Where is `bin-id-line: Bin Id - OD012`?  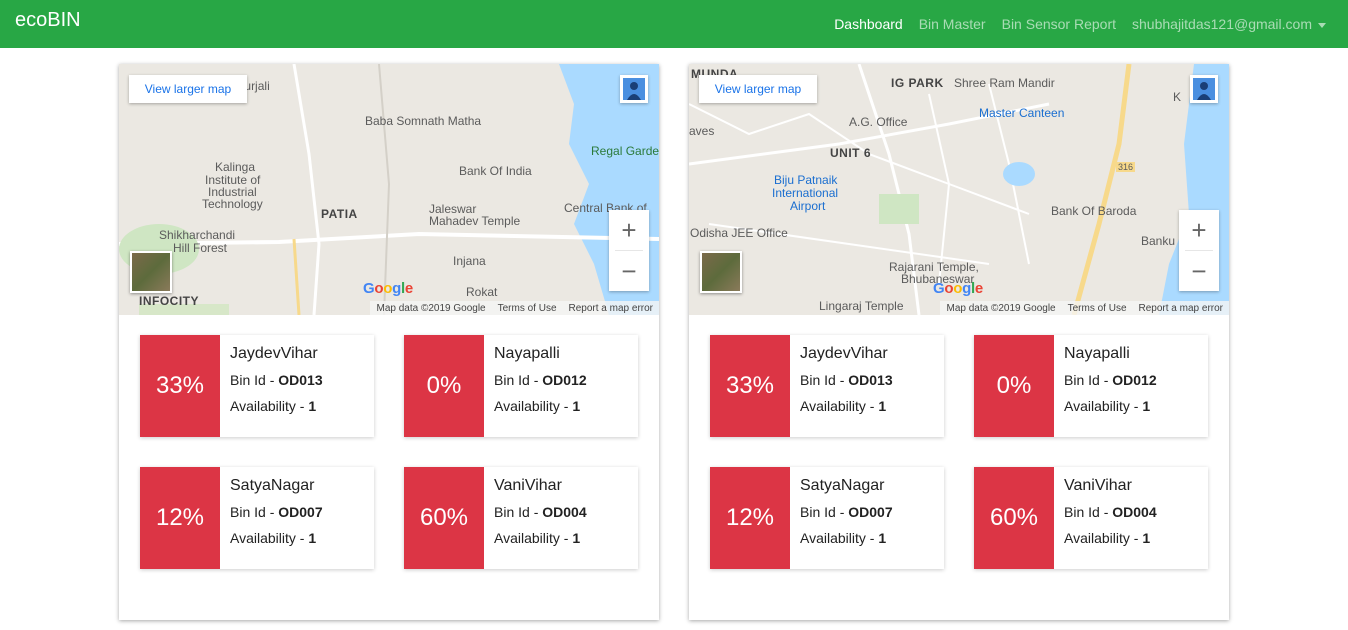
bin-id-line: Bin Id - OD012 is located at coordinates (540, 380).